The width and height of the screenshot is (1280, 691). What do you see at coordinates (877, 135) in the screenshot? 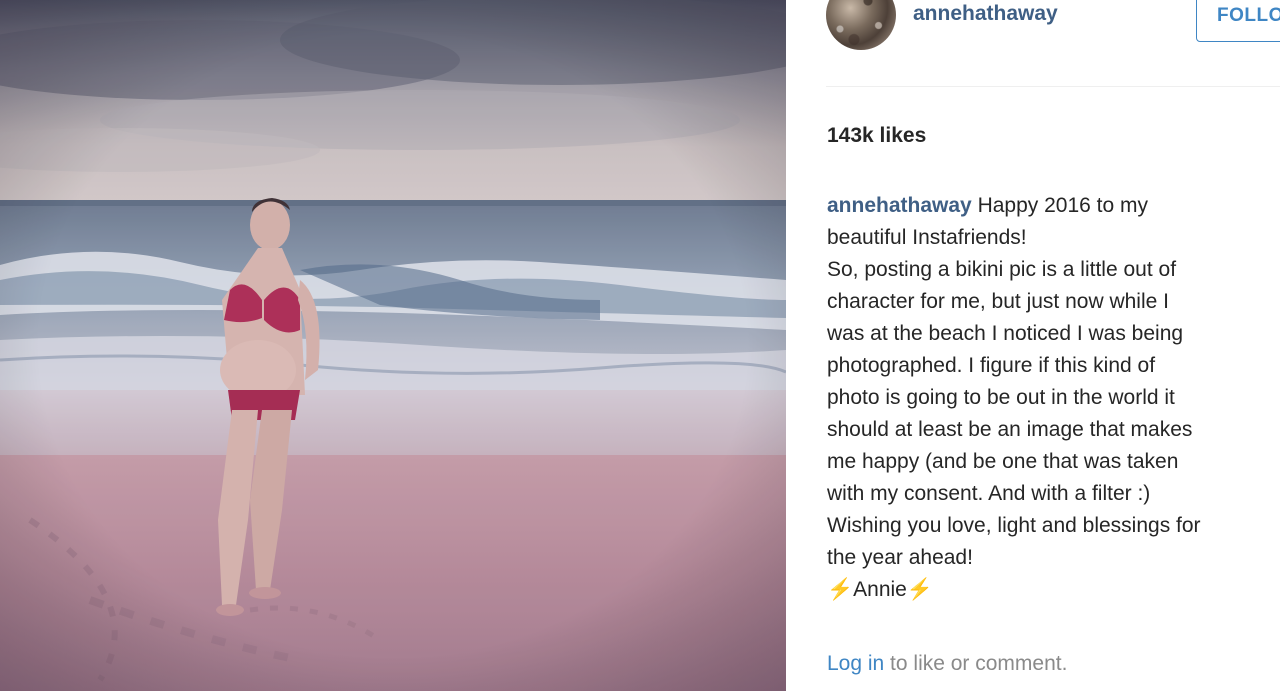
I see `likes-count: 143k likes` at bounding box center [877, 135].